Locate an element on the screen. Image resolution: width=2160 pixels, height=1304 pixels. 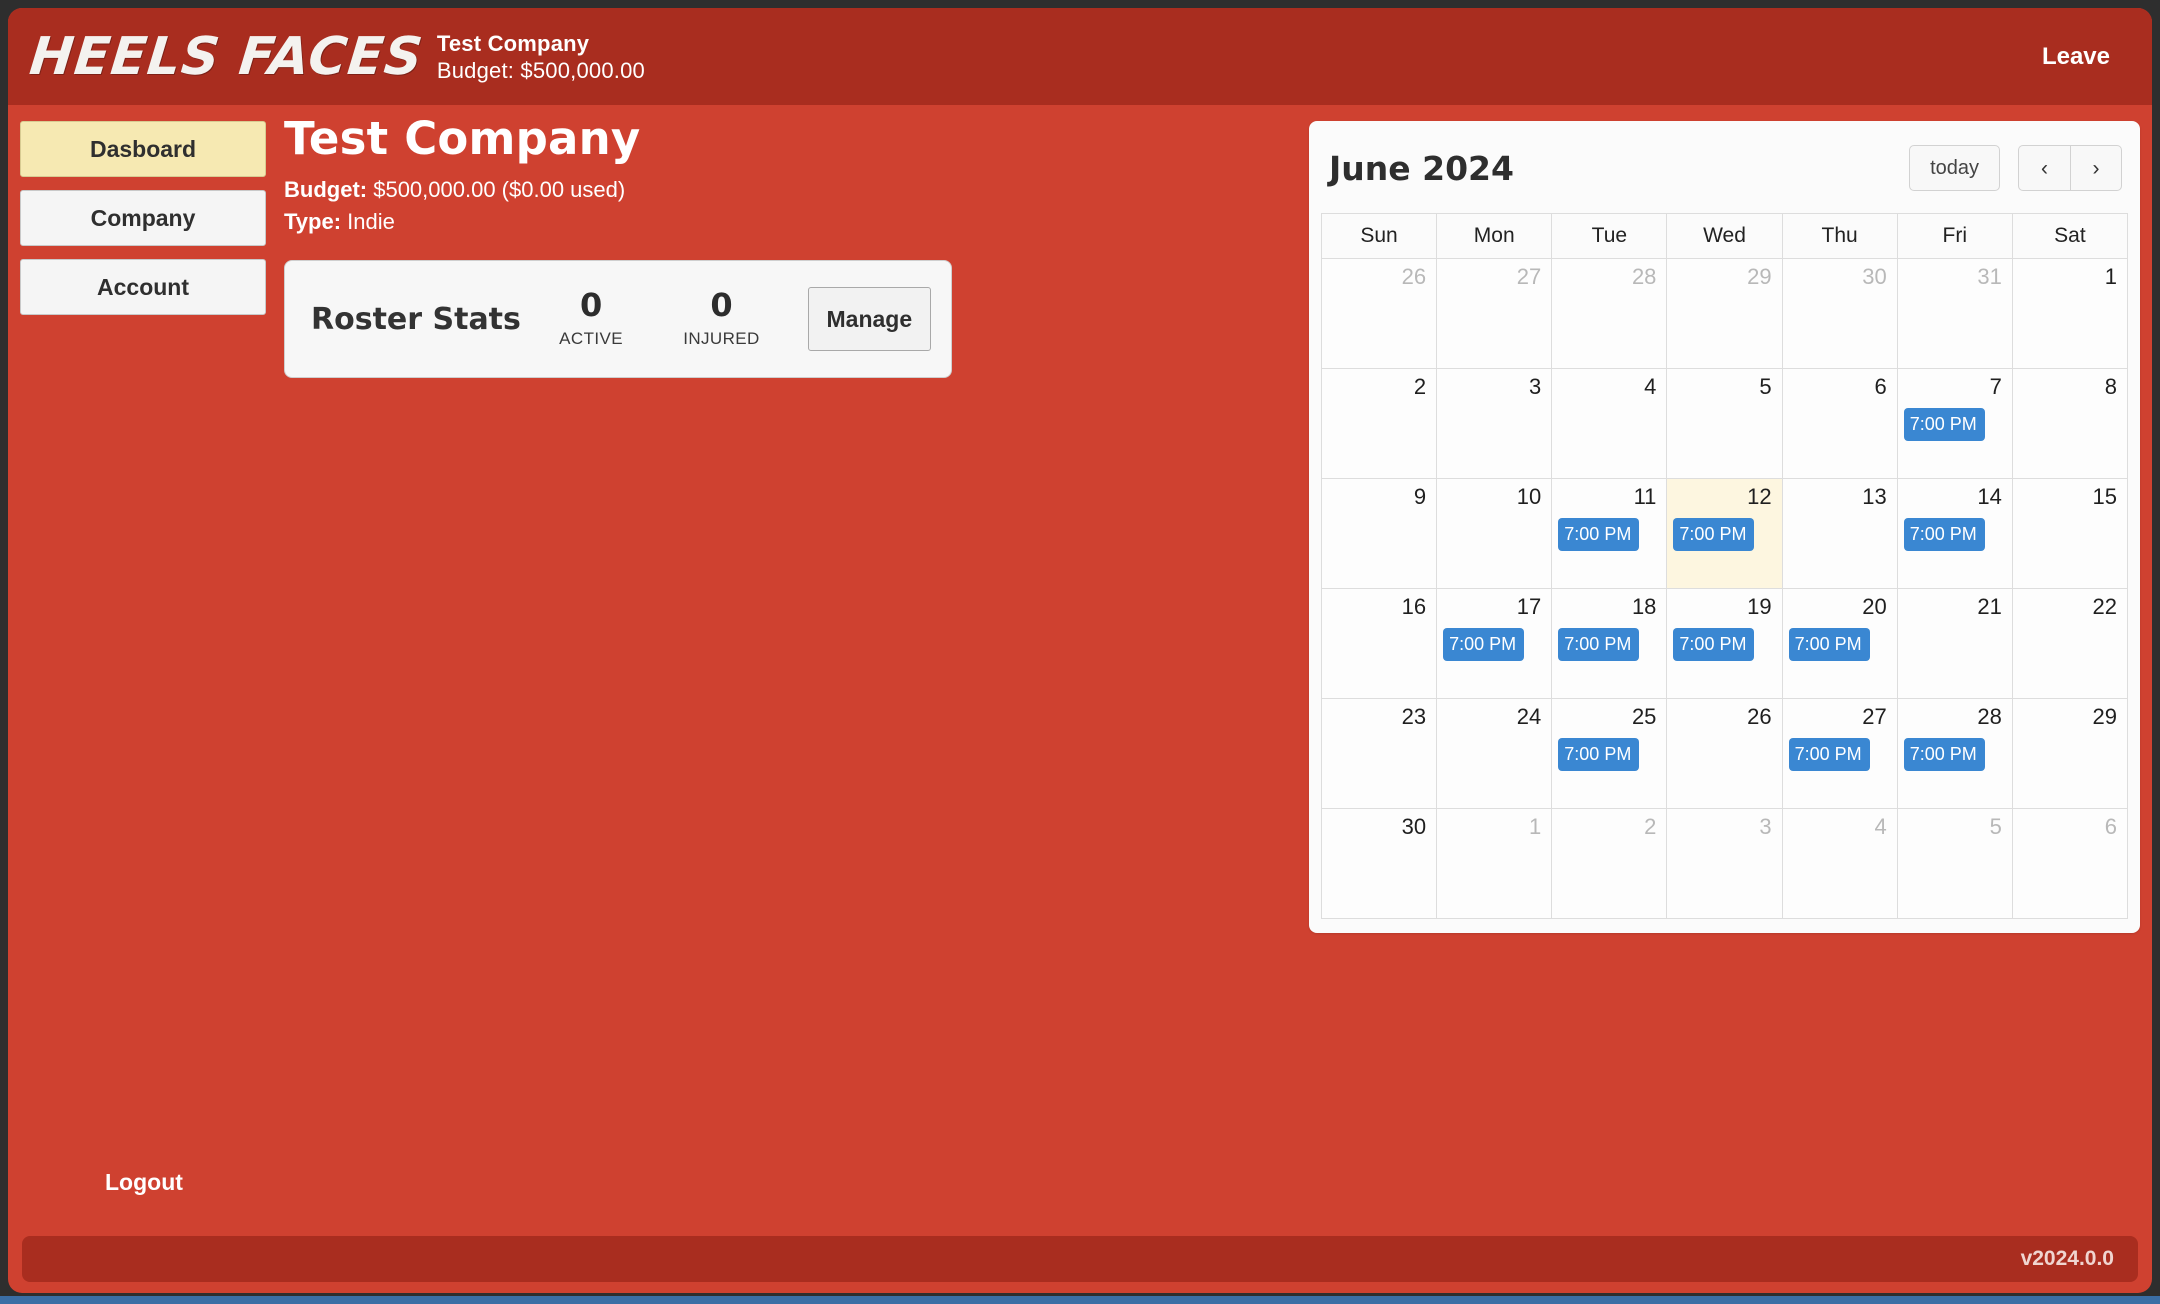
calendar-day-cell: 9 is located at coordinates (1379, 533).